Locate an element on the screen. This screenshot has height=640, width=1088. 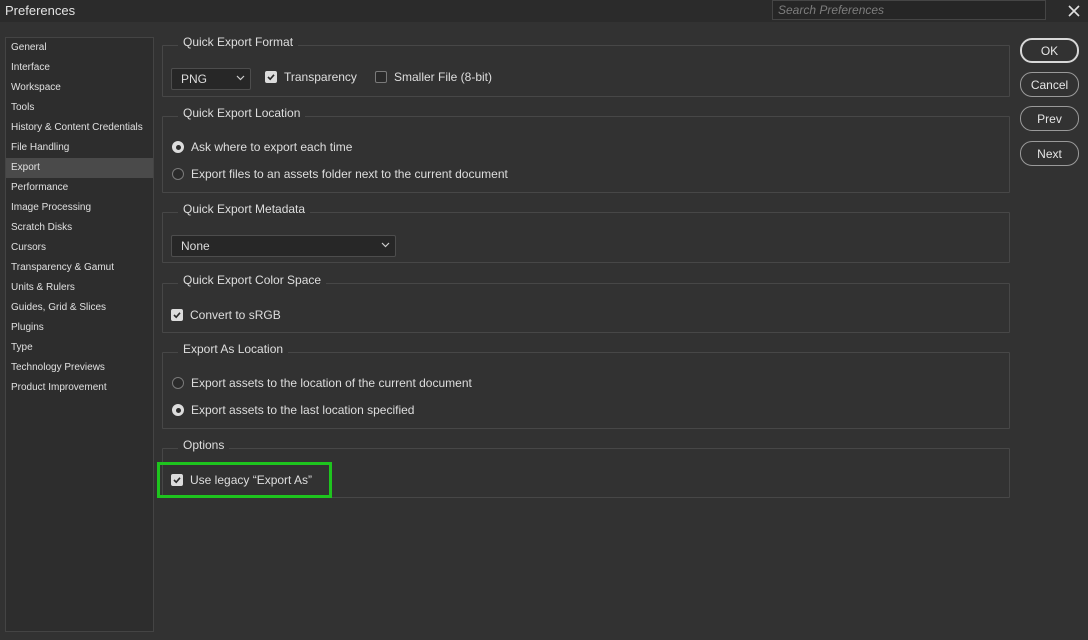
checkbox-unchecked-icon is located at coordinates (381, 77).